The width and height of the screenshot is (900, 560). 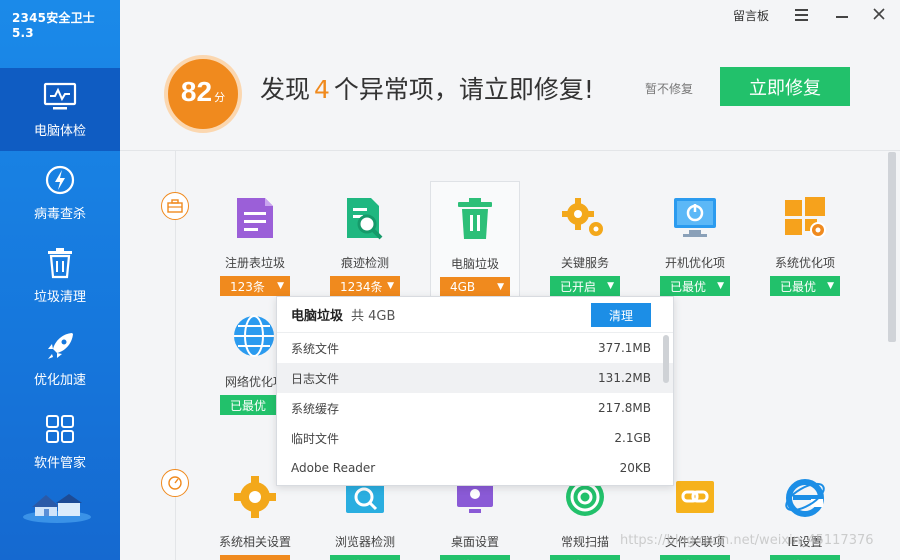 I want to click on tile-key-services: 关键服务 已开启 ▼, so click(x=585, y=240).